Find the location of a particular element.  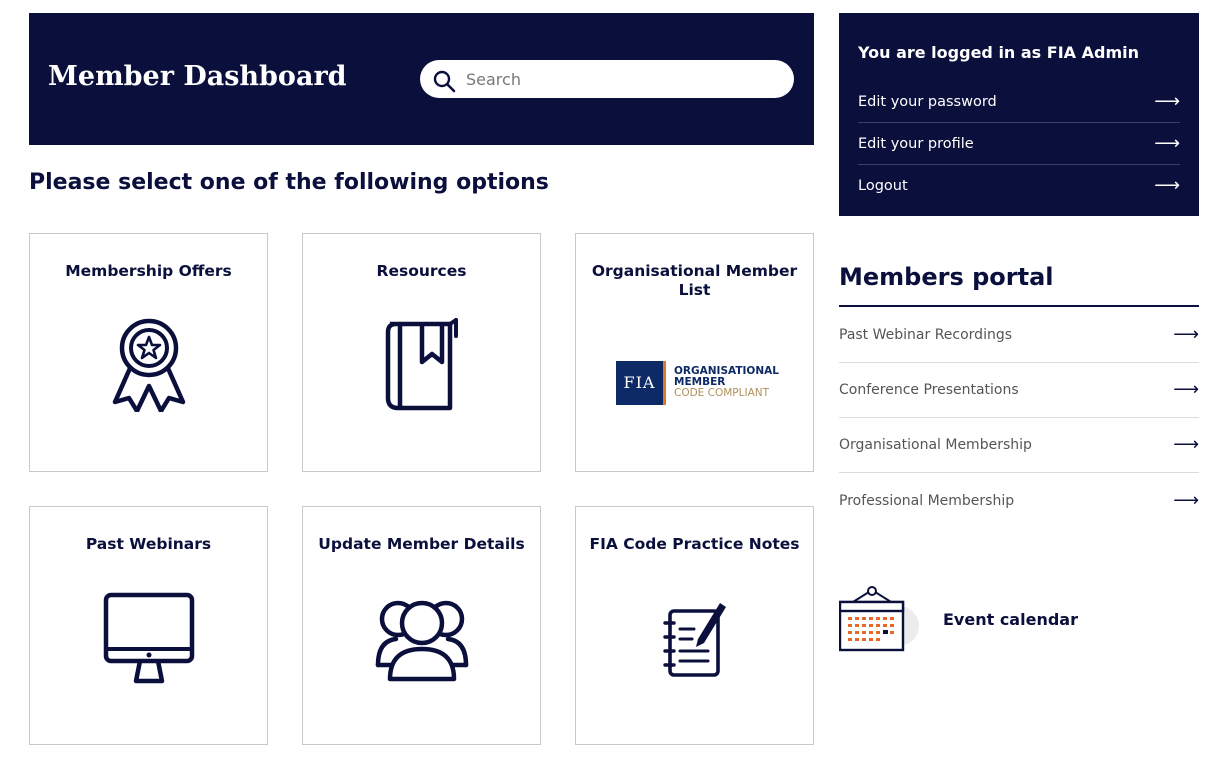

search-input is located at coordinates (621, 79).